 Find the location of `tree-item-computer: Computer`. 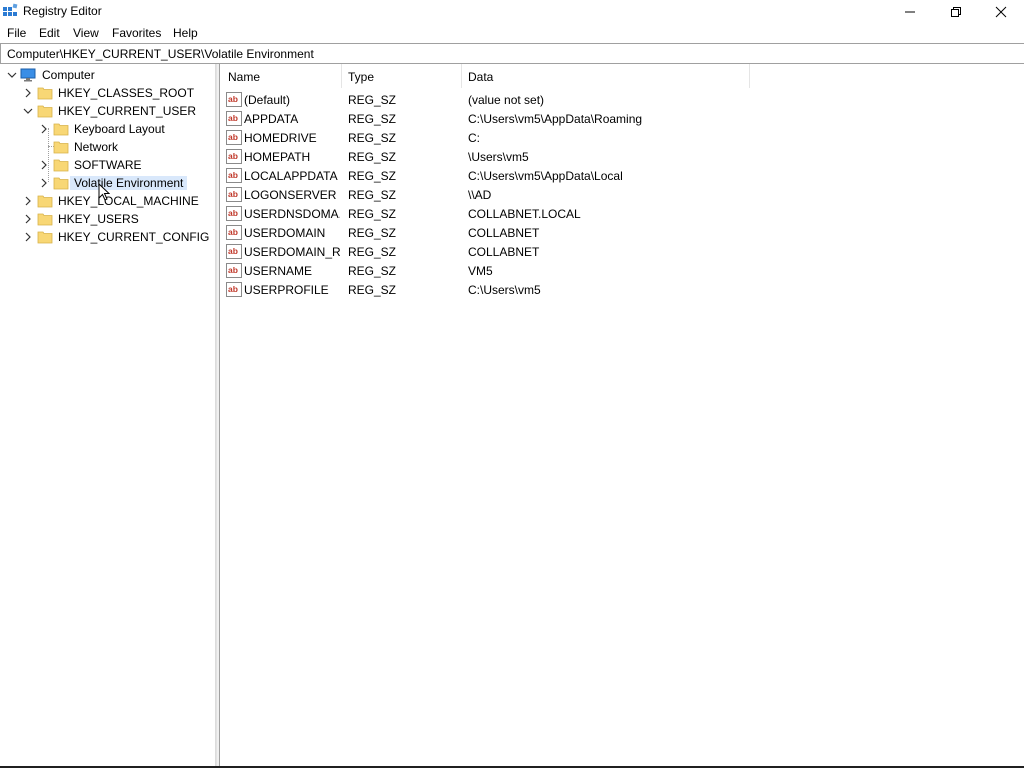

tree-item-computer: Computer is located at coordinates (107, 75).